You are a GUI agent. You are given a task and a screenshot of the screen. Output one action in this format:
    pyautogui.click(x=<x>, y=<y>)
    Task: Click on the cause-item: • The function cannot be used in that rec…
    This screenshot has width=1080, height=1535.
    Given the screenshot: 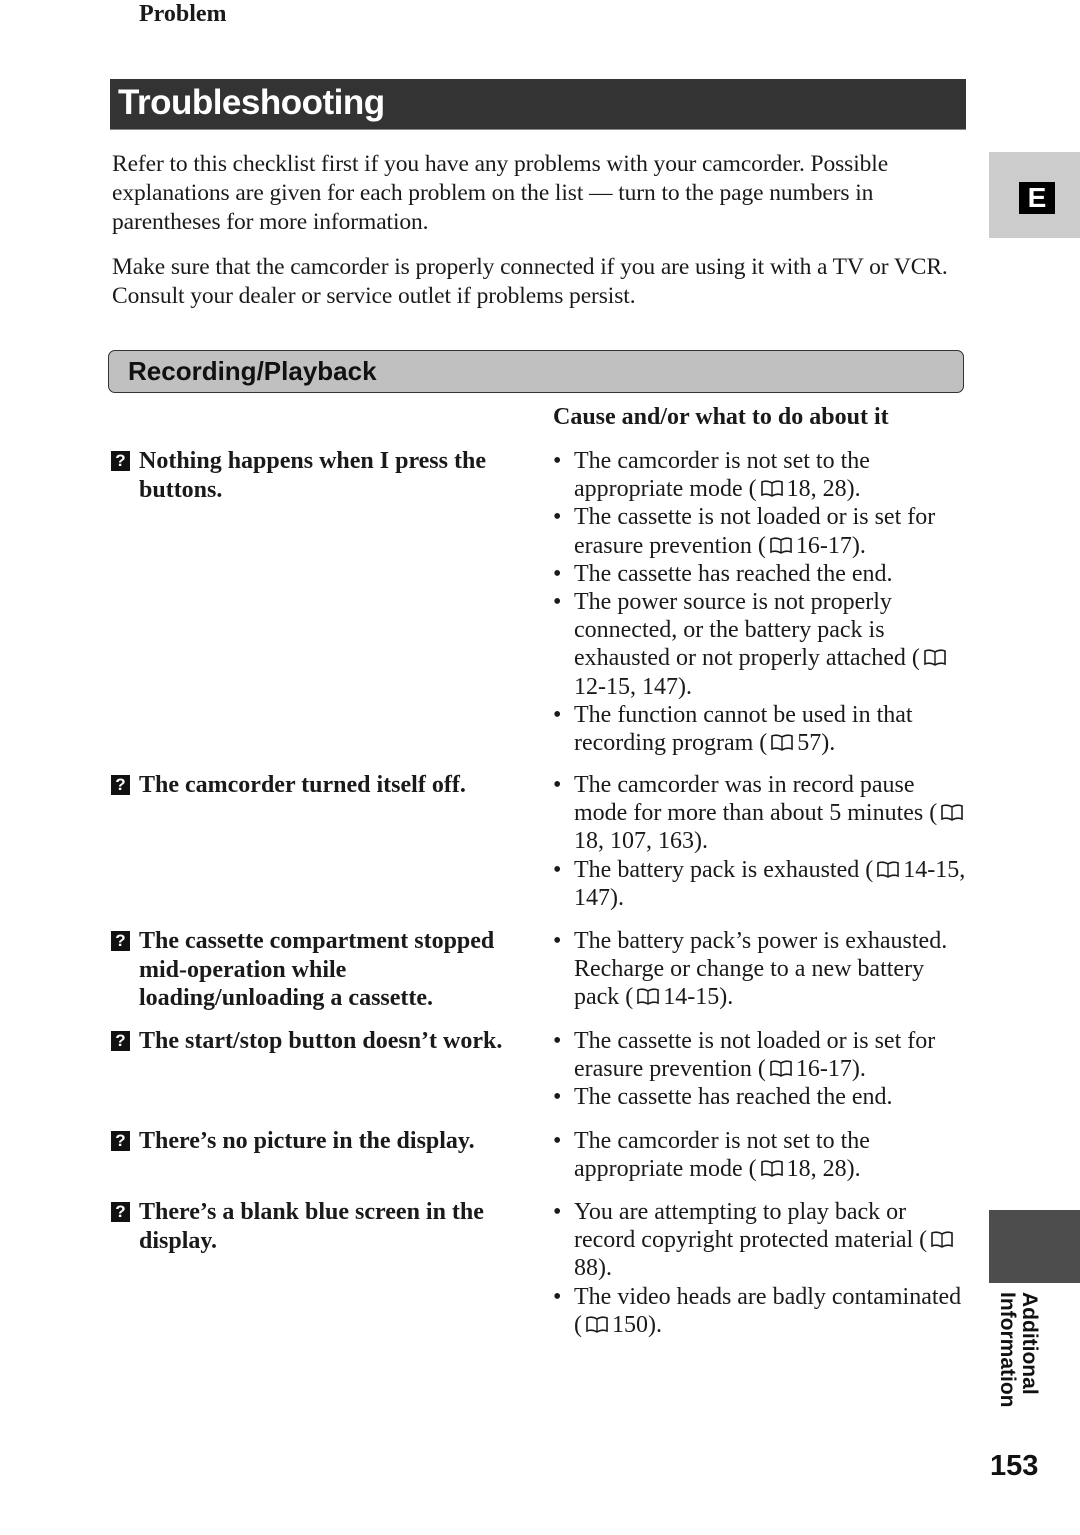 What is the action you would take?
    pyautogui.click(x=763, y=729)
    